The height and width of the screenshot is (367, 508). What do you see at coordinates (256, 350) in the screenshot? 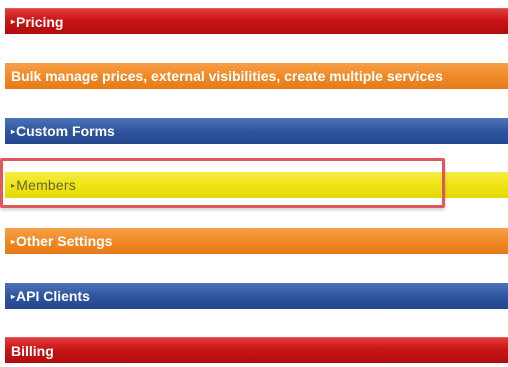
I see `section-billing: Billing` at bounding box center [256, 350].